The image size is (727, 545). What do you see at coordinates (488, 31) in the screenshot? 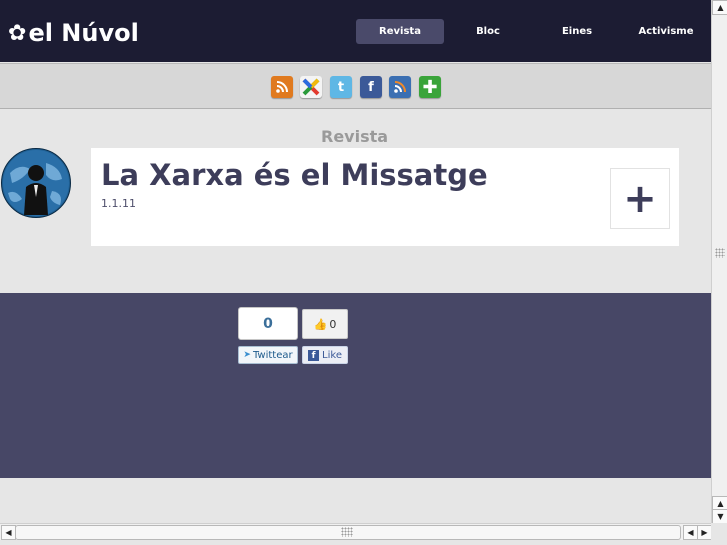
I see `nav-bloc: Bloc` at bounding box center [488, 31].